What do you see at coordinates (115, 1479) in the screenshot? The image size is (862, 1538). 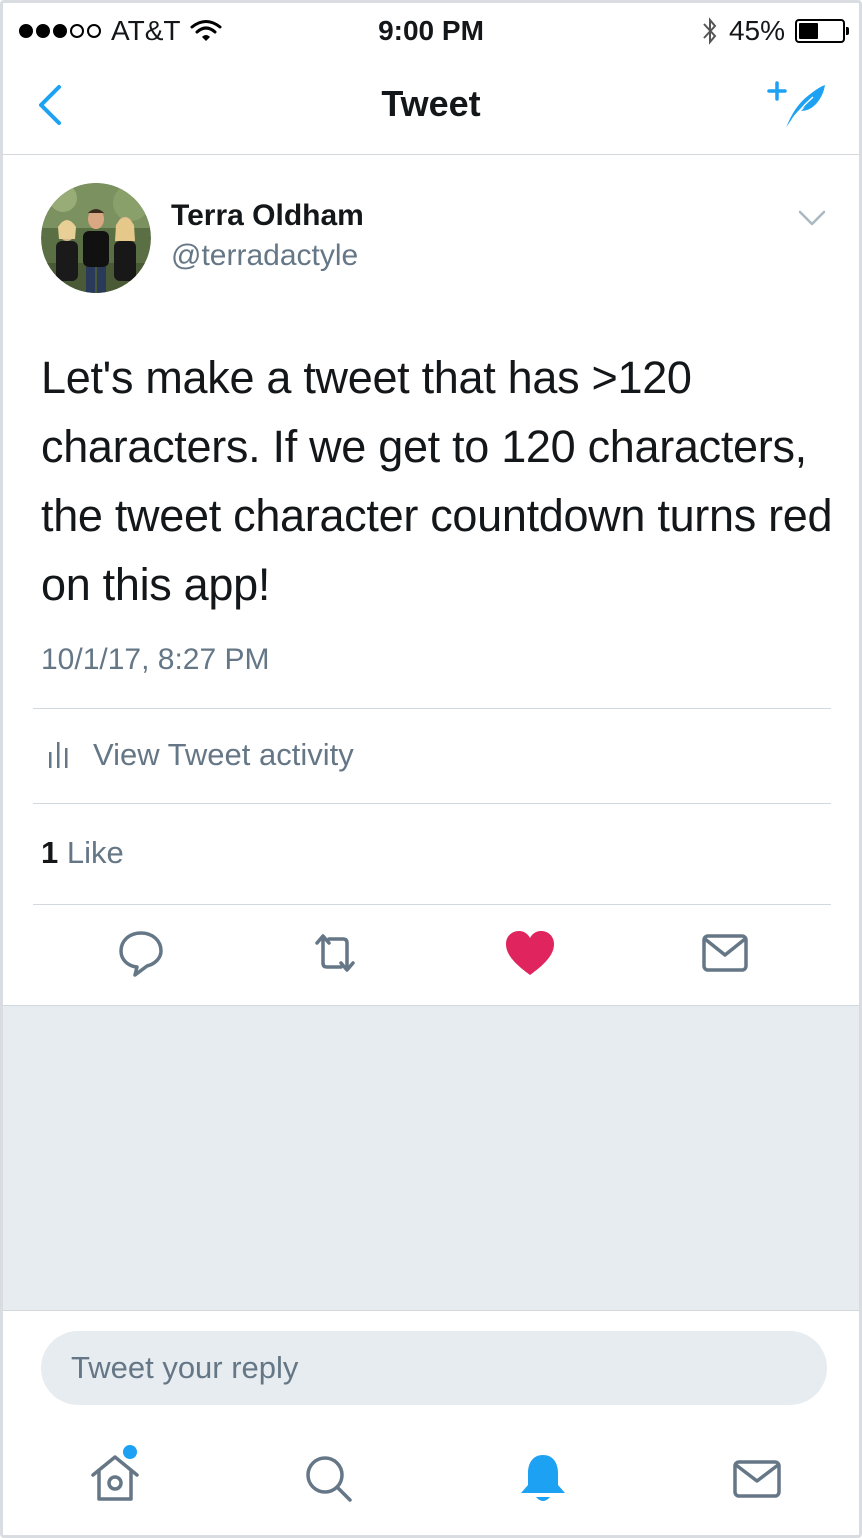 I see `home-icon` at bounding box center [115, 1479].